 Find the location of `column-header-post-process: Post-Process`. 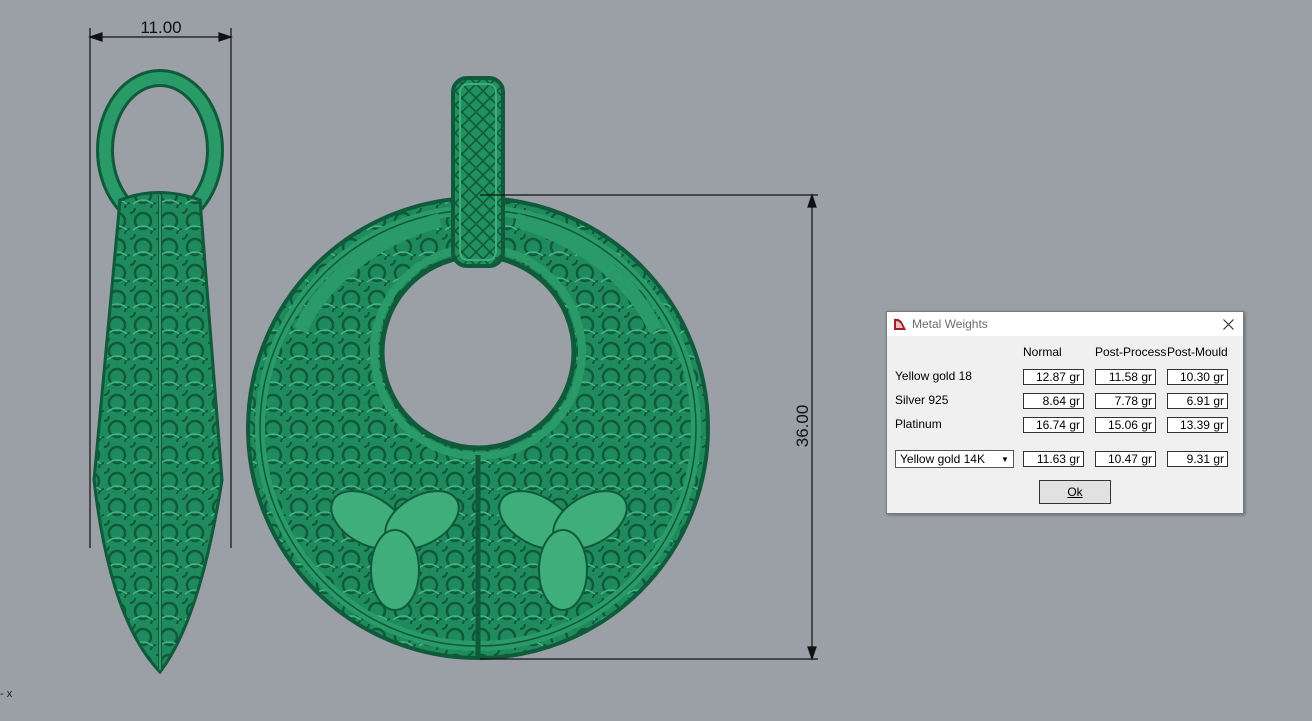

column-header-post-process: Post-Process is located at coordinates (1131, 352).